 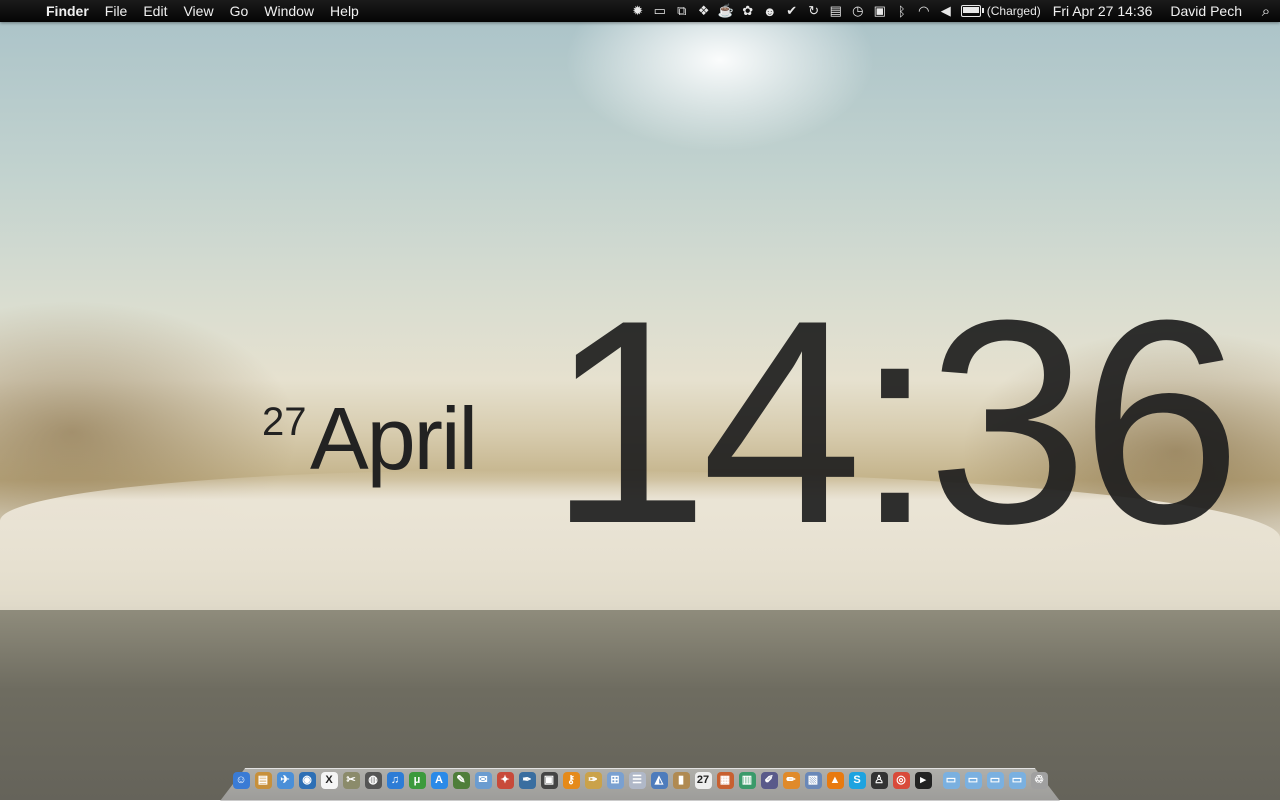 I want to click on archive-icon: ▤, so click(x=263, y=780).